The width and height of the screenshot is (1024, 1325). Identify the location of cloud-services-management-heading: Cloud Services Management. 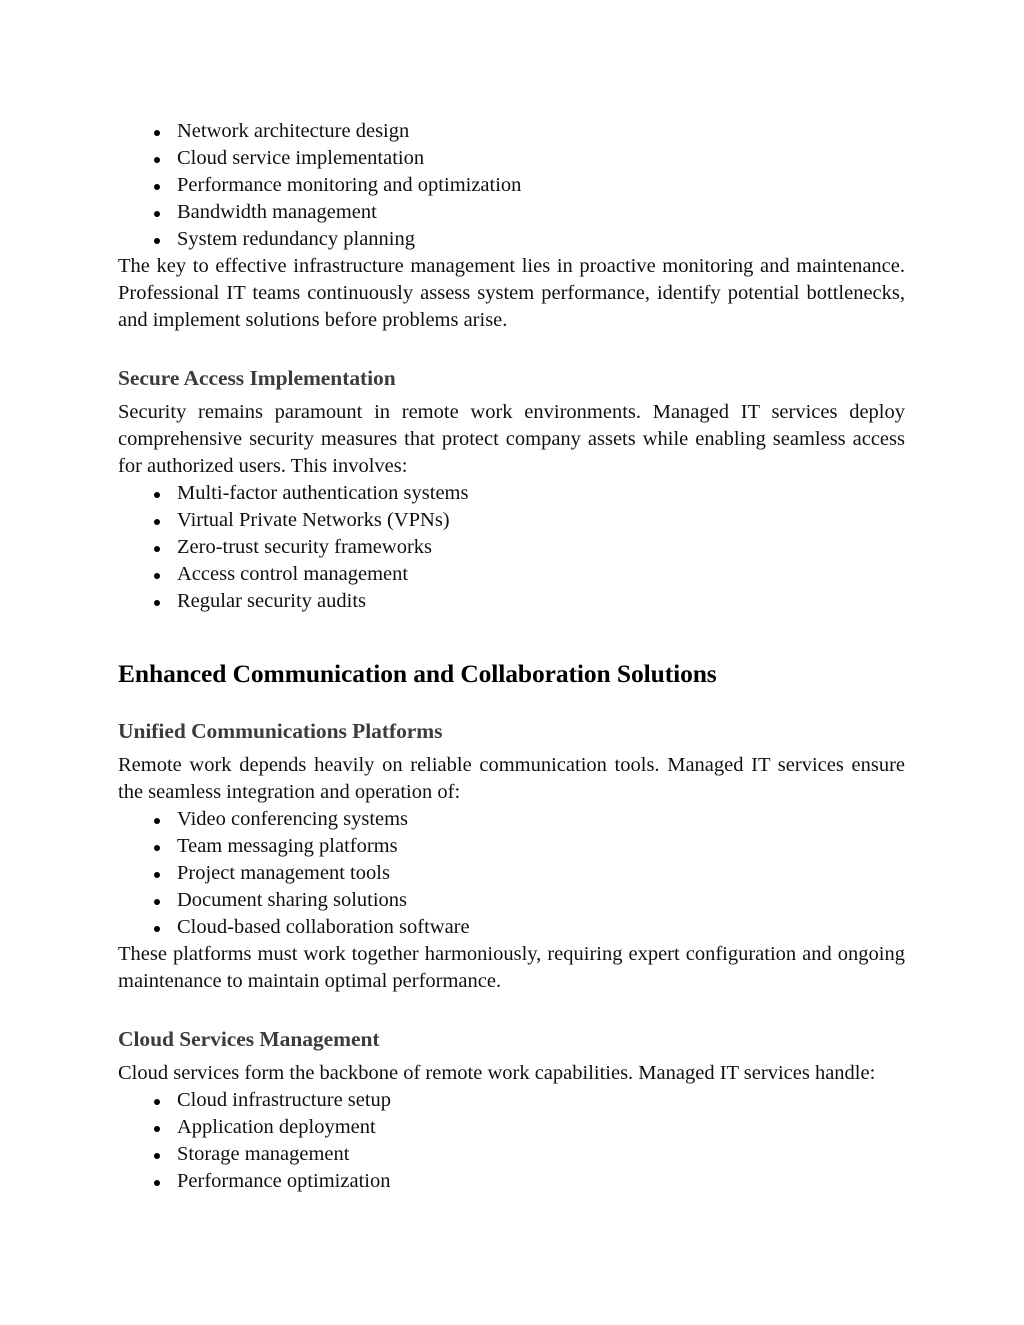
(249, 1039).